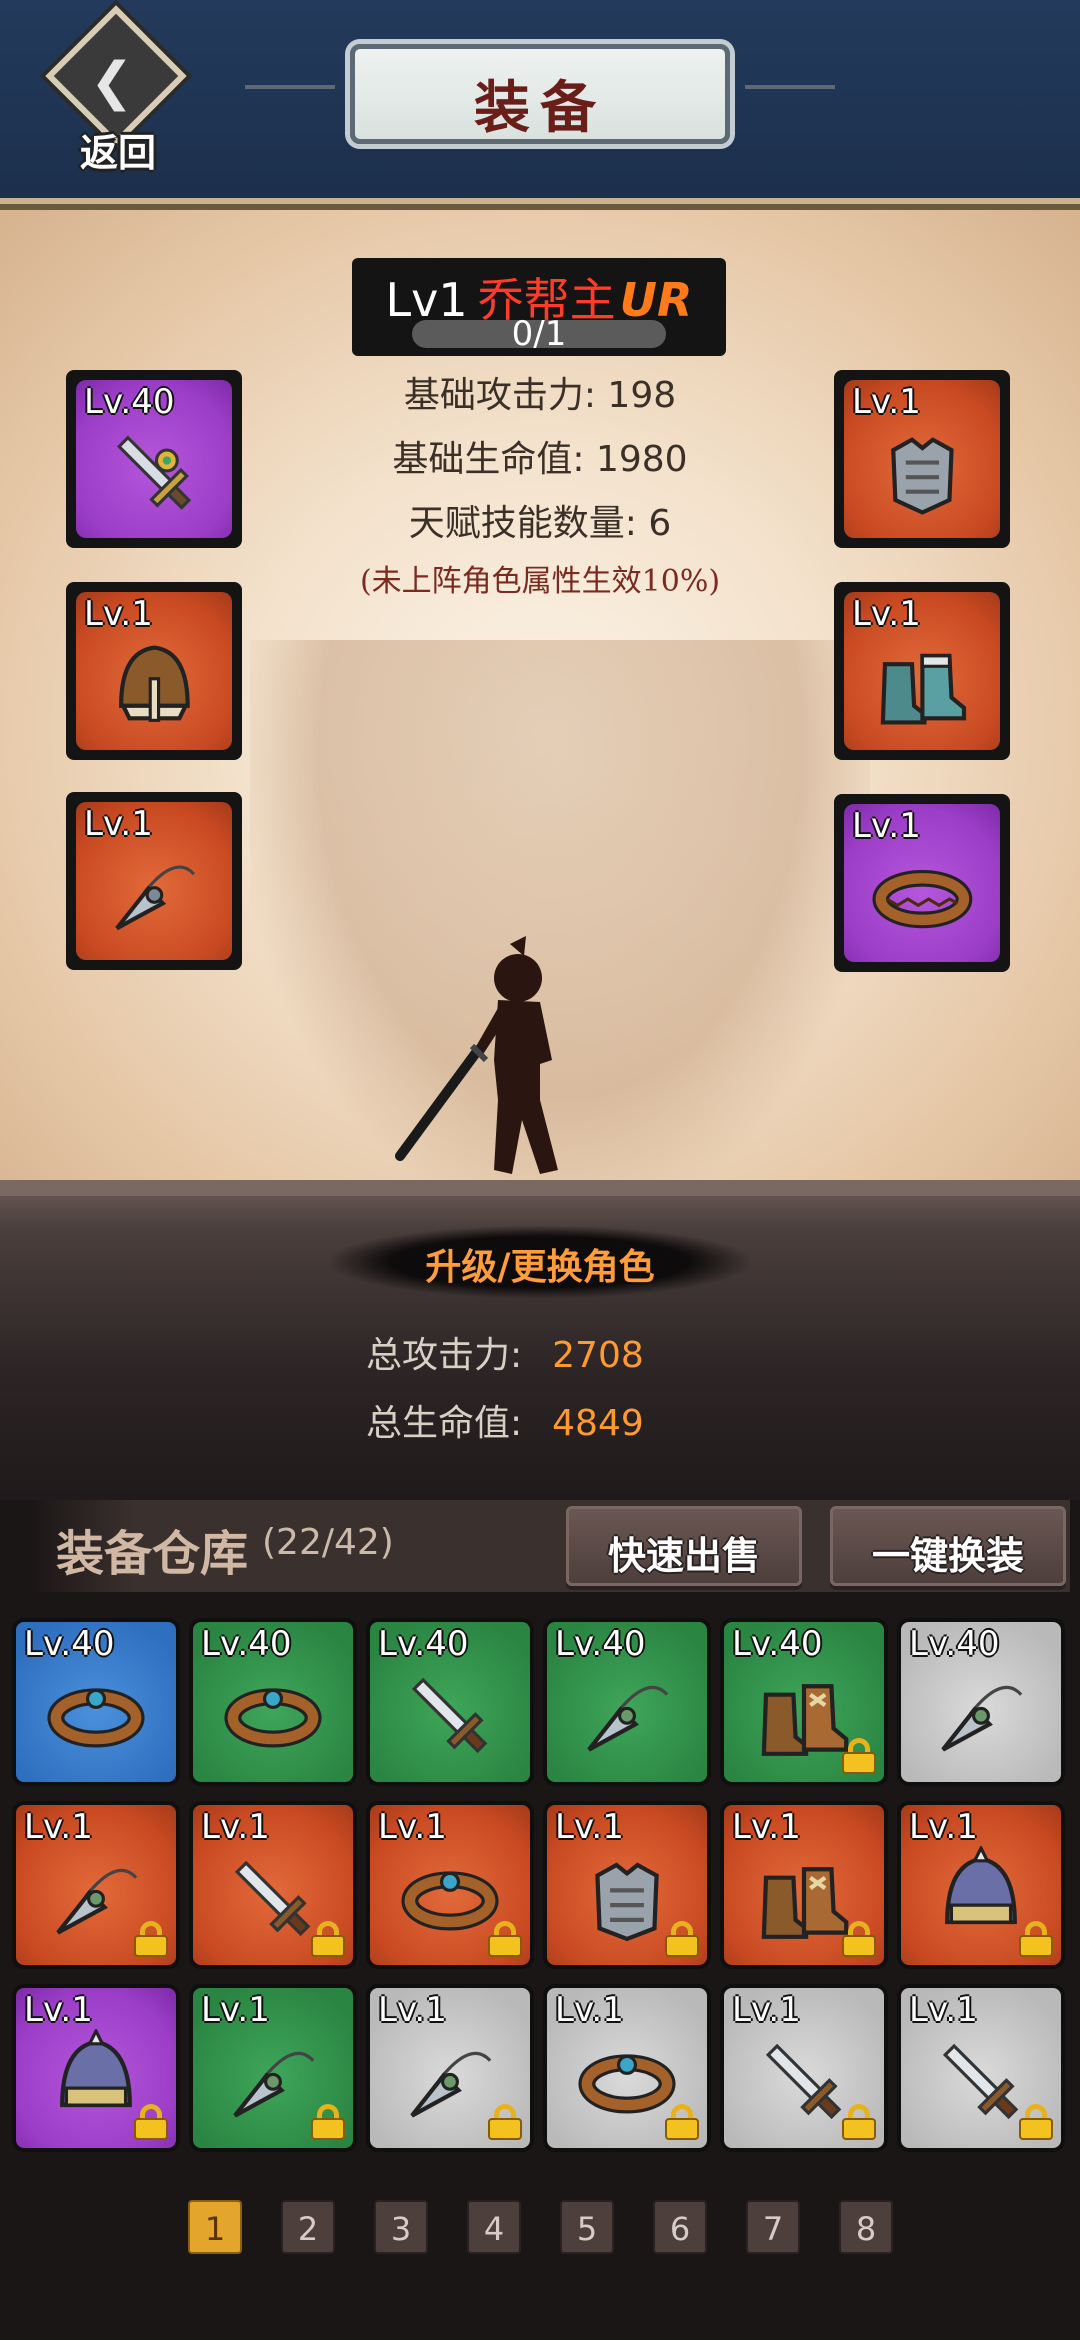 This screenshot has width=1080, height=2340. What do you see at coordinates (539, 307) in the screenshot?
I see `hero-name-card: Lv1 乔帮主UR 0/1` at bounding box center [539, 307].